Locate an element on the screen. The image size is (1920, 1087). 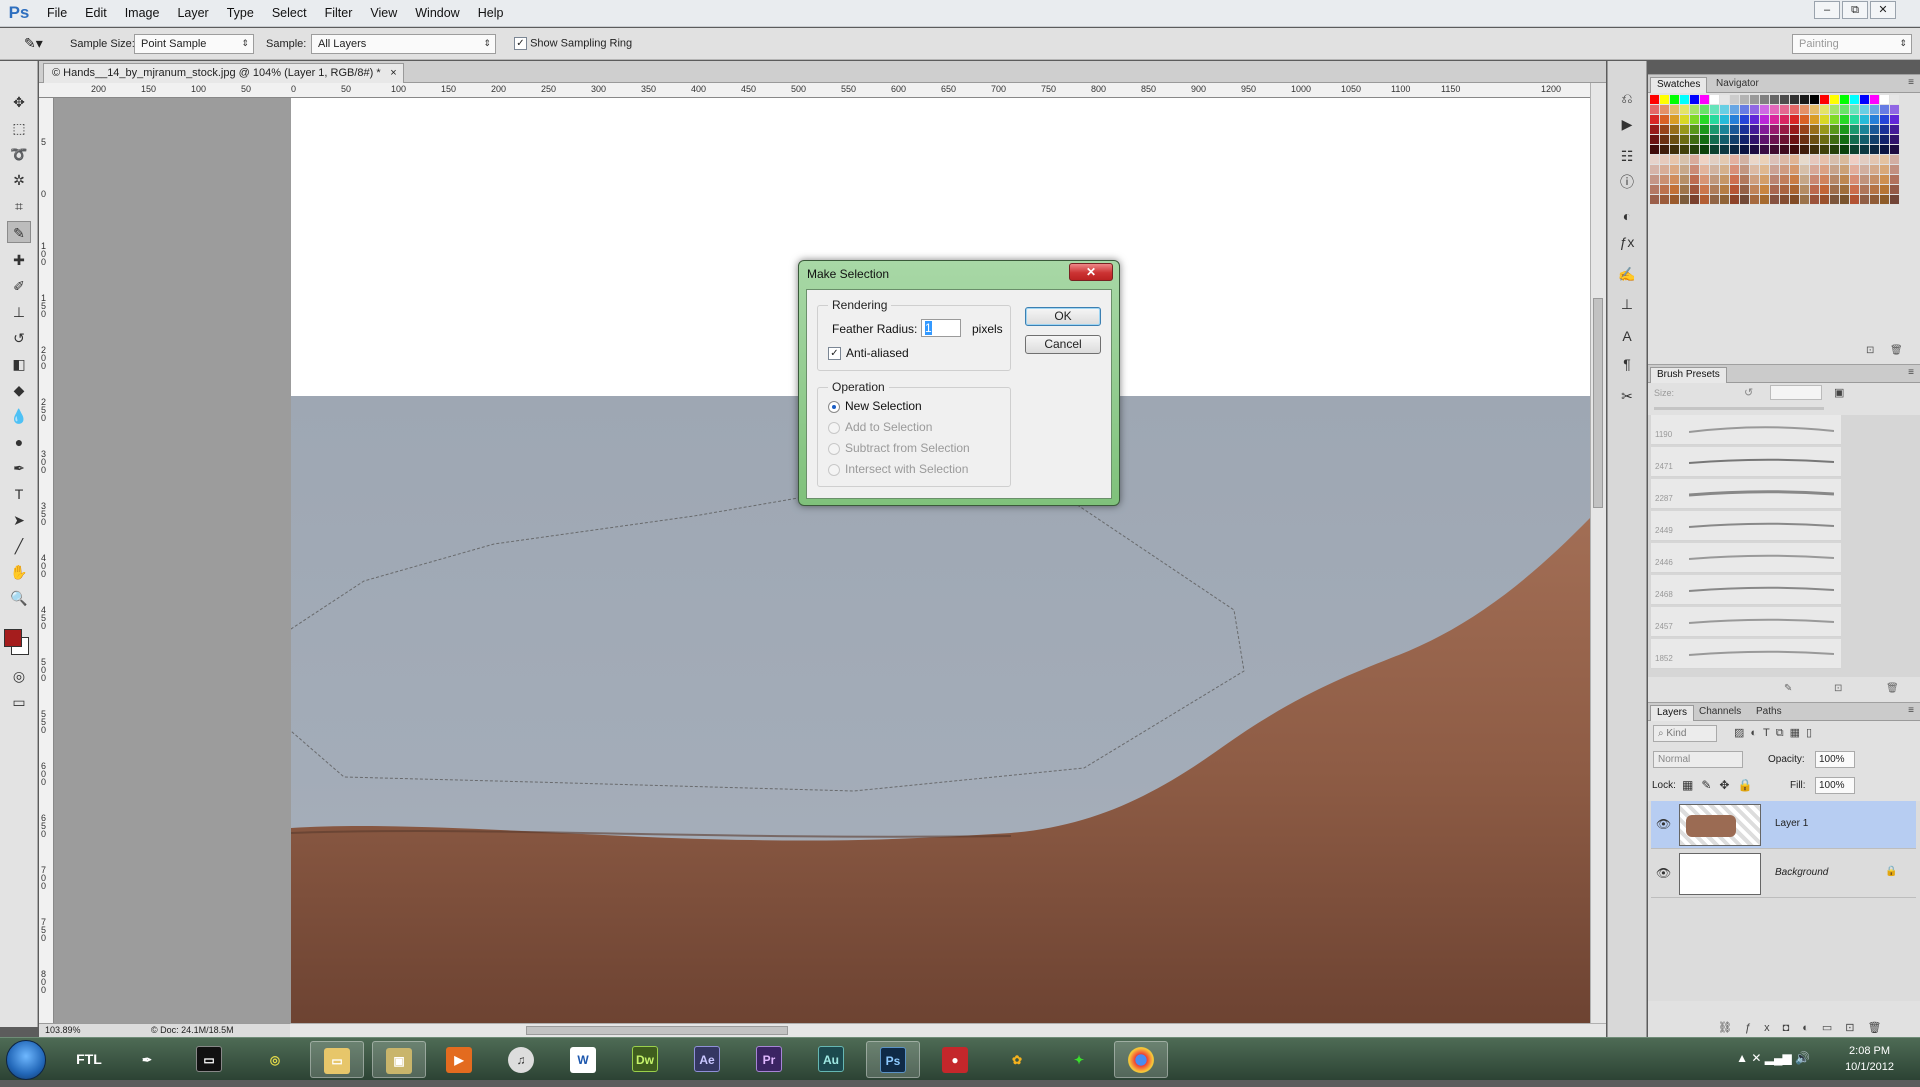
taskbar-media-player: ▶ is located at coordinates (459, 1059).